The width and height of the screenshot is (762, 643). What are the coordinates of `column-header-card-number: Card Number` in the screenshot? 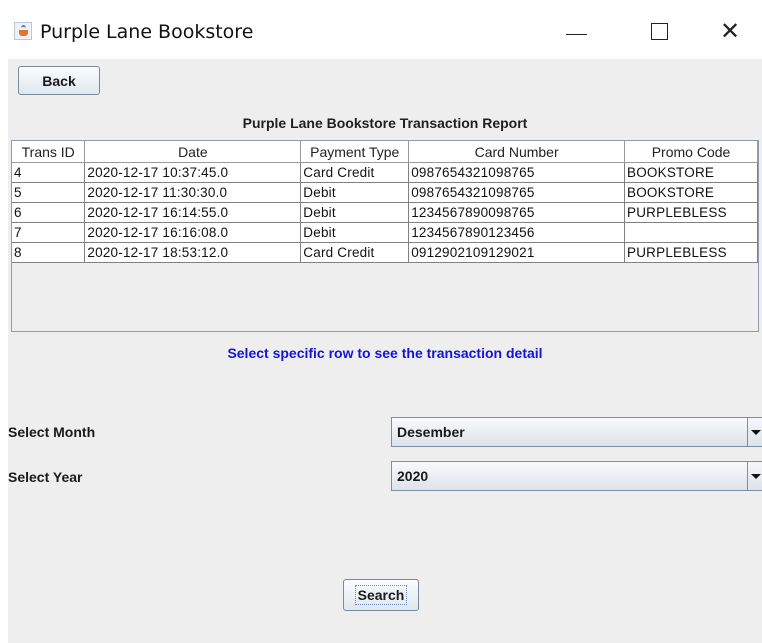 It's located at (517, 152).